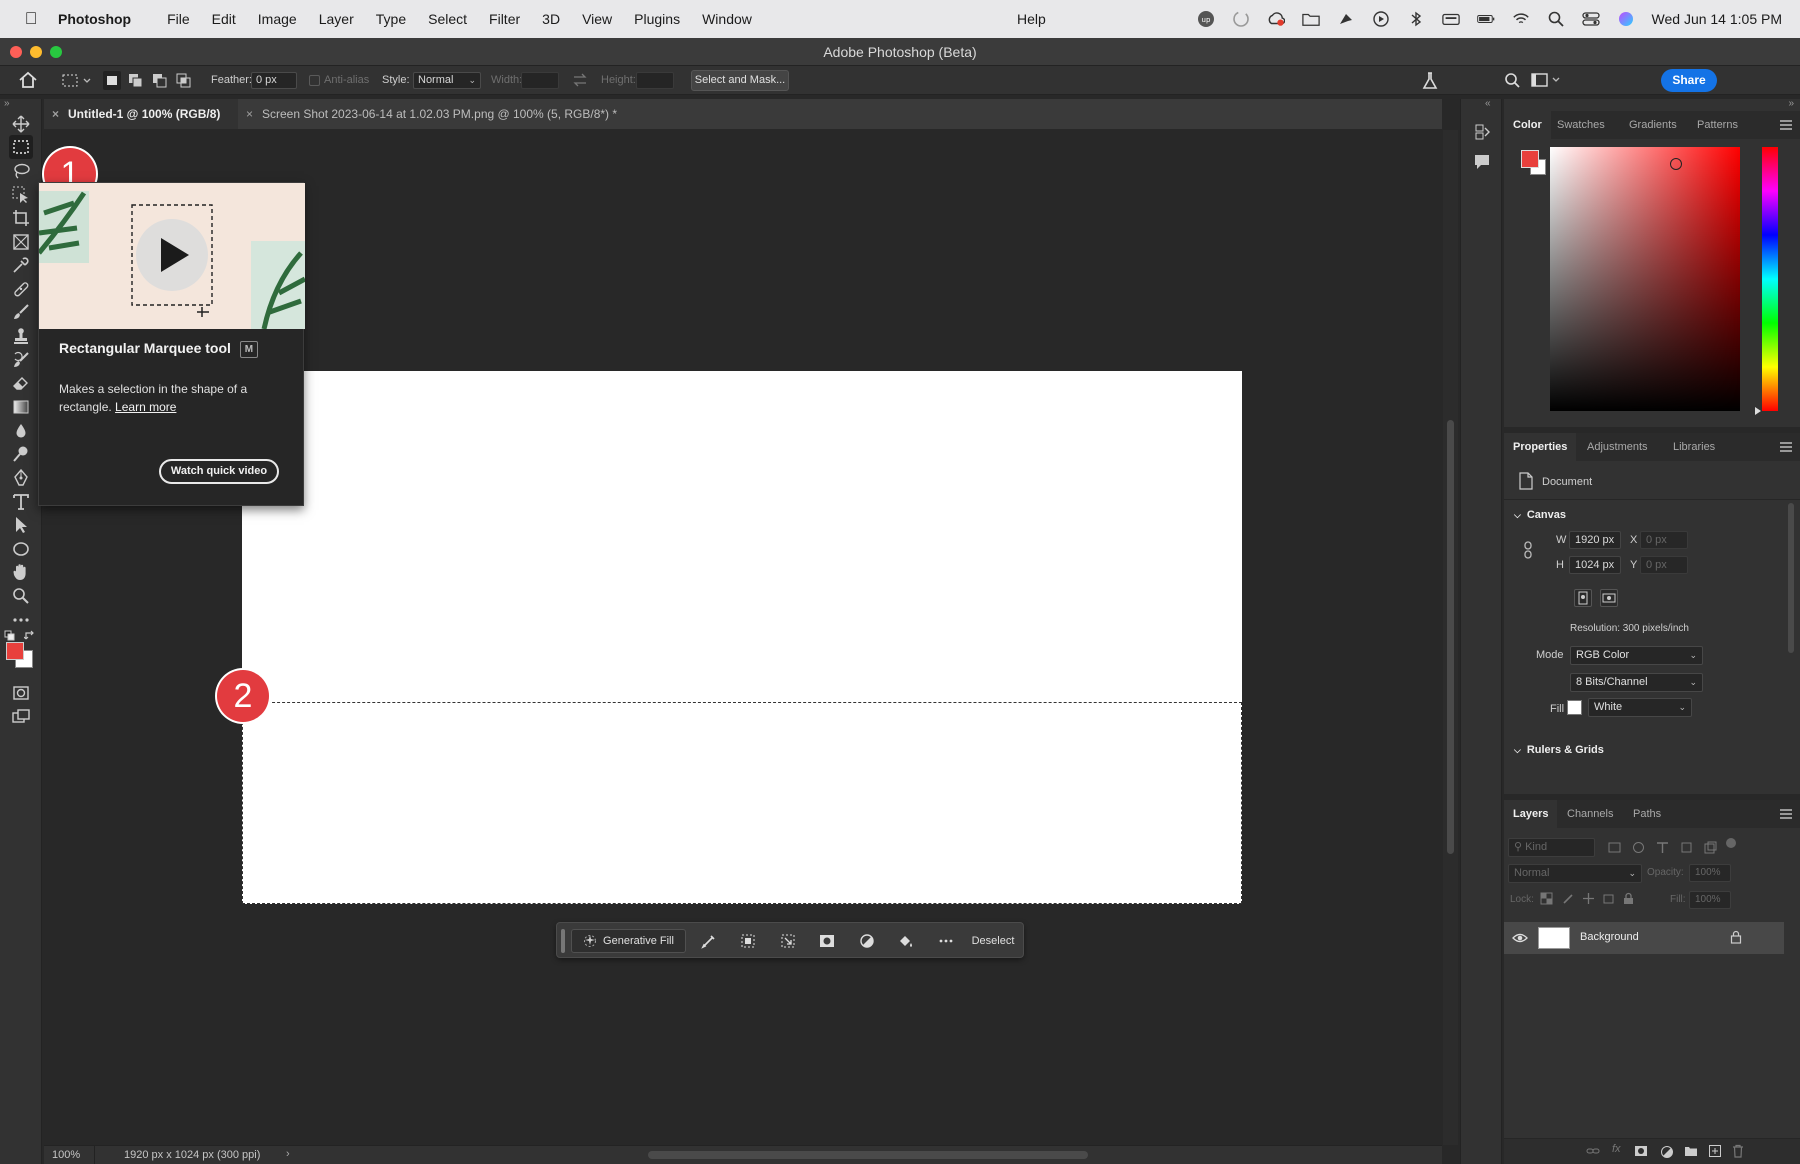 This screenshot has width=1800, height=1164. What do you see at coordinates (1641, 1152) in the screenshot?
I see `add-mask-icon` at bounding box center [1641, 1152].